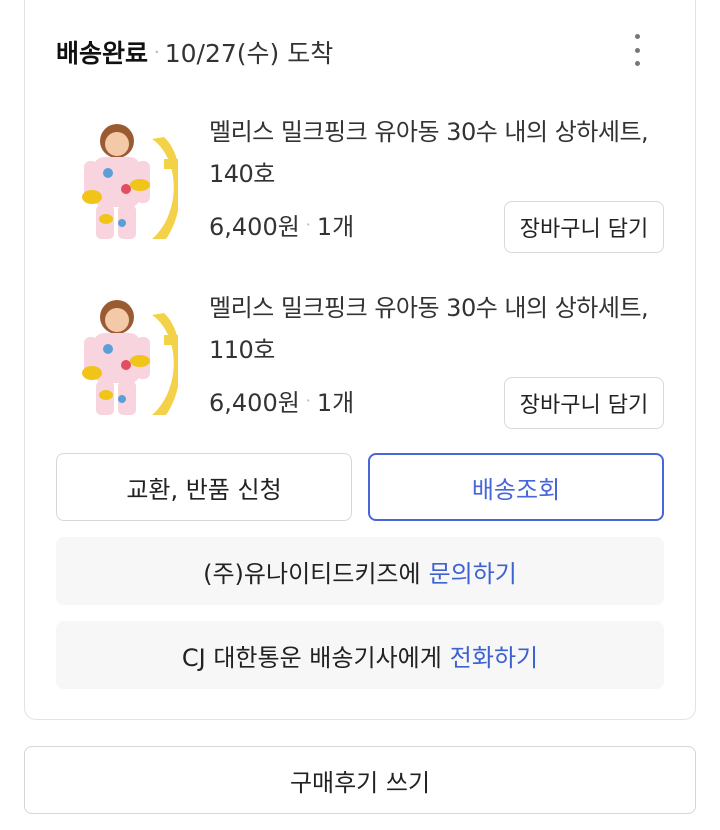 The width and height of the screenshot is (720, 830). What do you see at coordinates (494, 655) in the screenshot?
I see `courier-call-link: 전화하기` at bounding box center [494, 655].